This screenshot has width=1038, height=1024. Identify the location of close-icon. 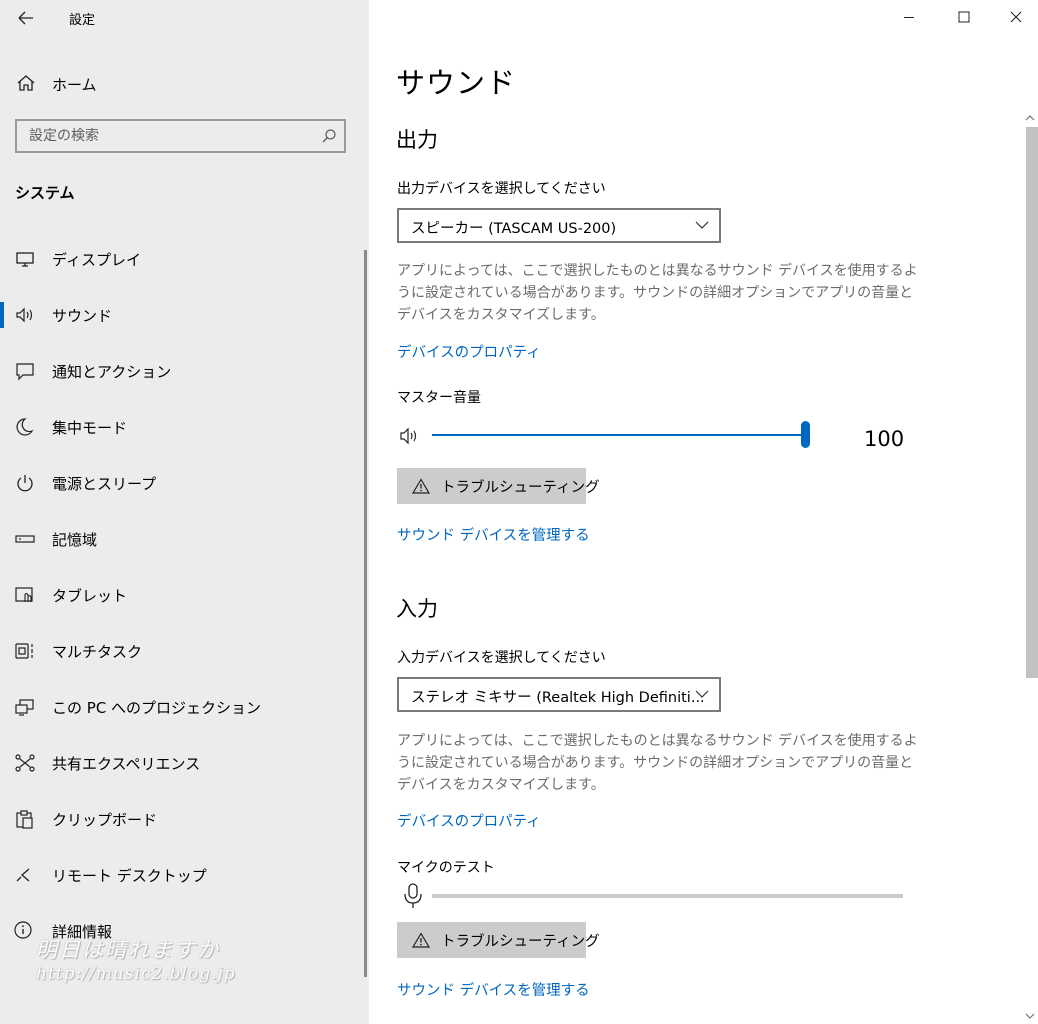
(1016, 17).